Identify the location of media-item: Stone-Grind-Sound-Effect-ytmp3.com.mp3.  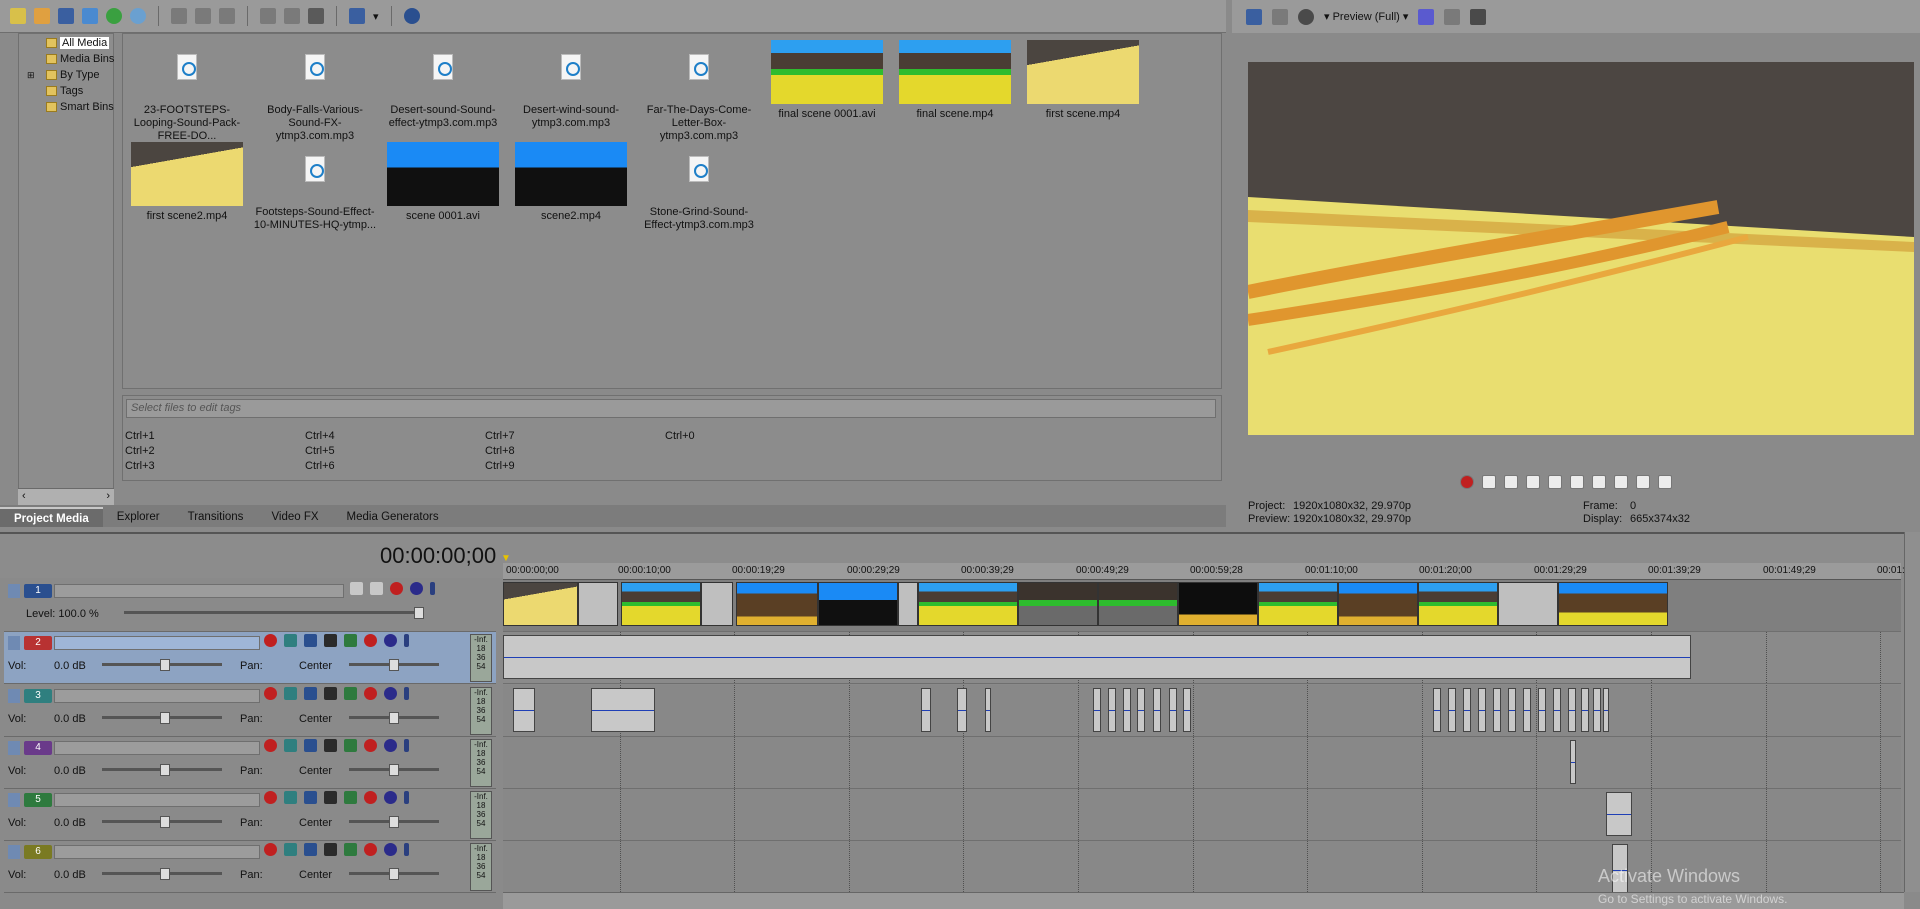
(699, 187).